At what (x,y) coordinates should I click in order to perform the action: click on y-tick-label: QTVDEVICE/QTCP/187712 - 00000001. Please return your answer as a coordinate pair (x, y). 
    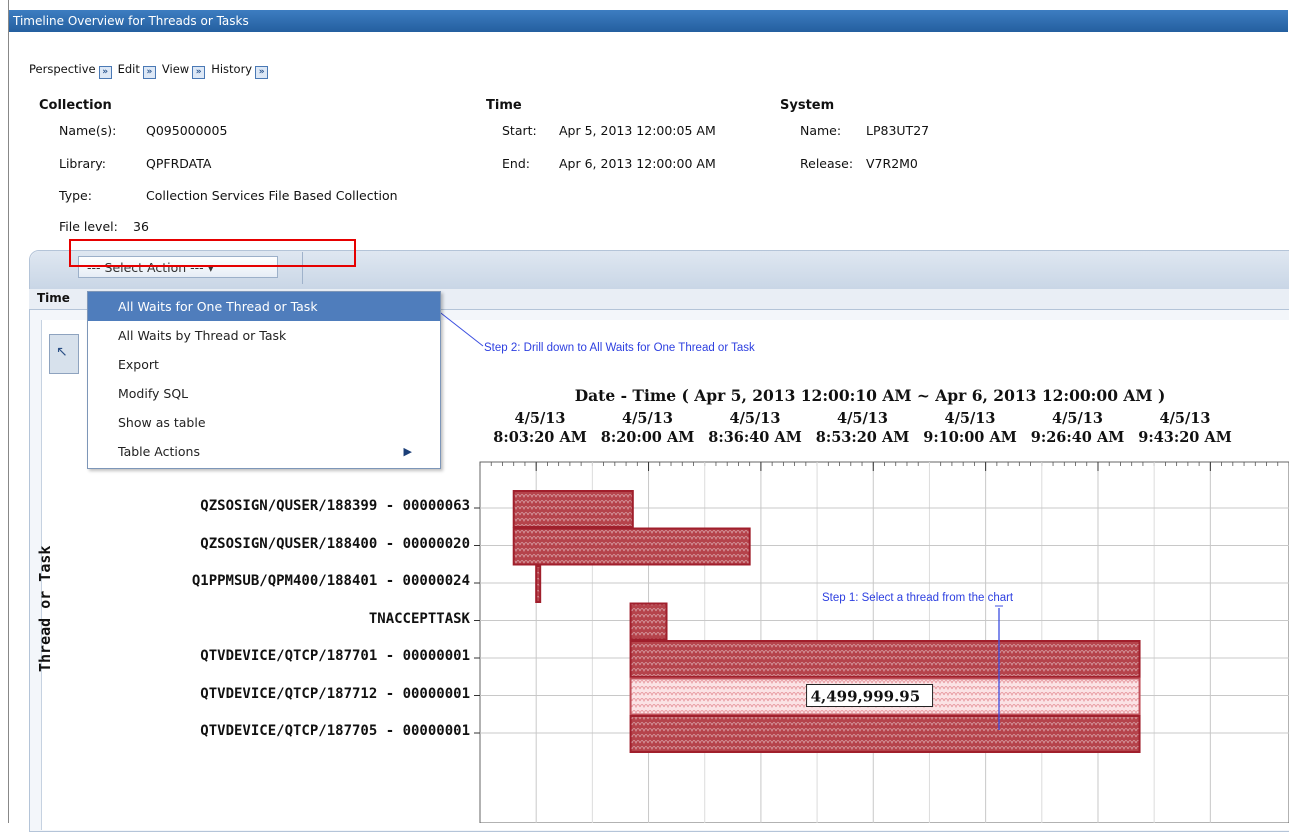
    Looking at the image, I should click on (335, 693).